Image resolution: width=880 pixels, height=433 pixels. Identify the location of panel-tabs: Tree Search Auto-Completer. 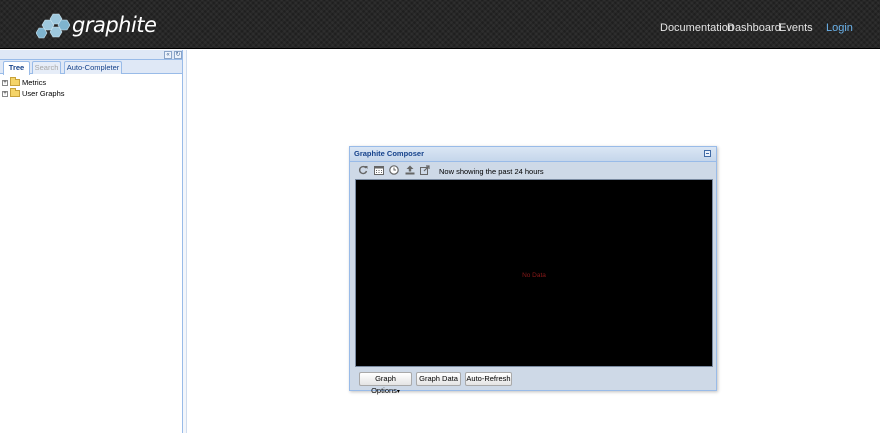
(91, 67).